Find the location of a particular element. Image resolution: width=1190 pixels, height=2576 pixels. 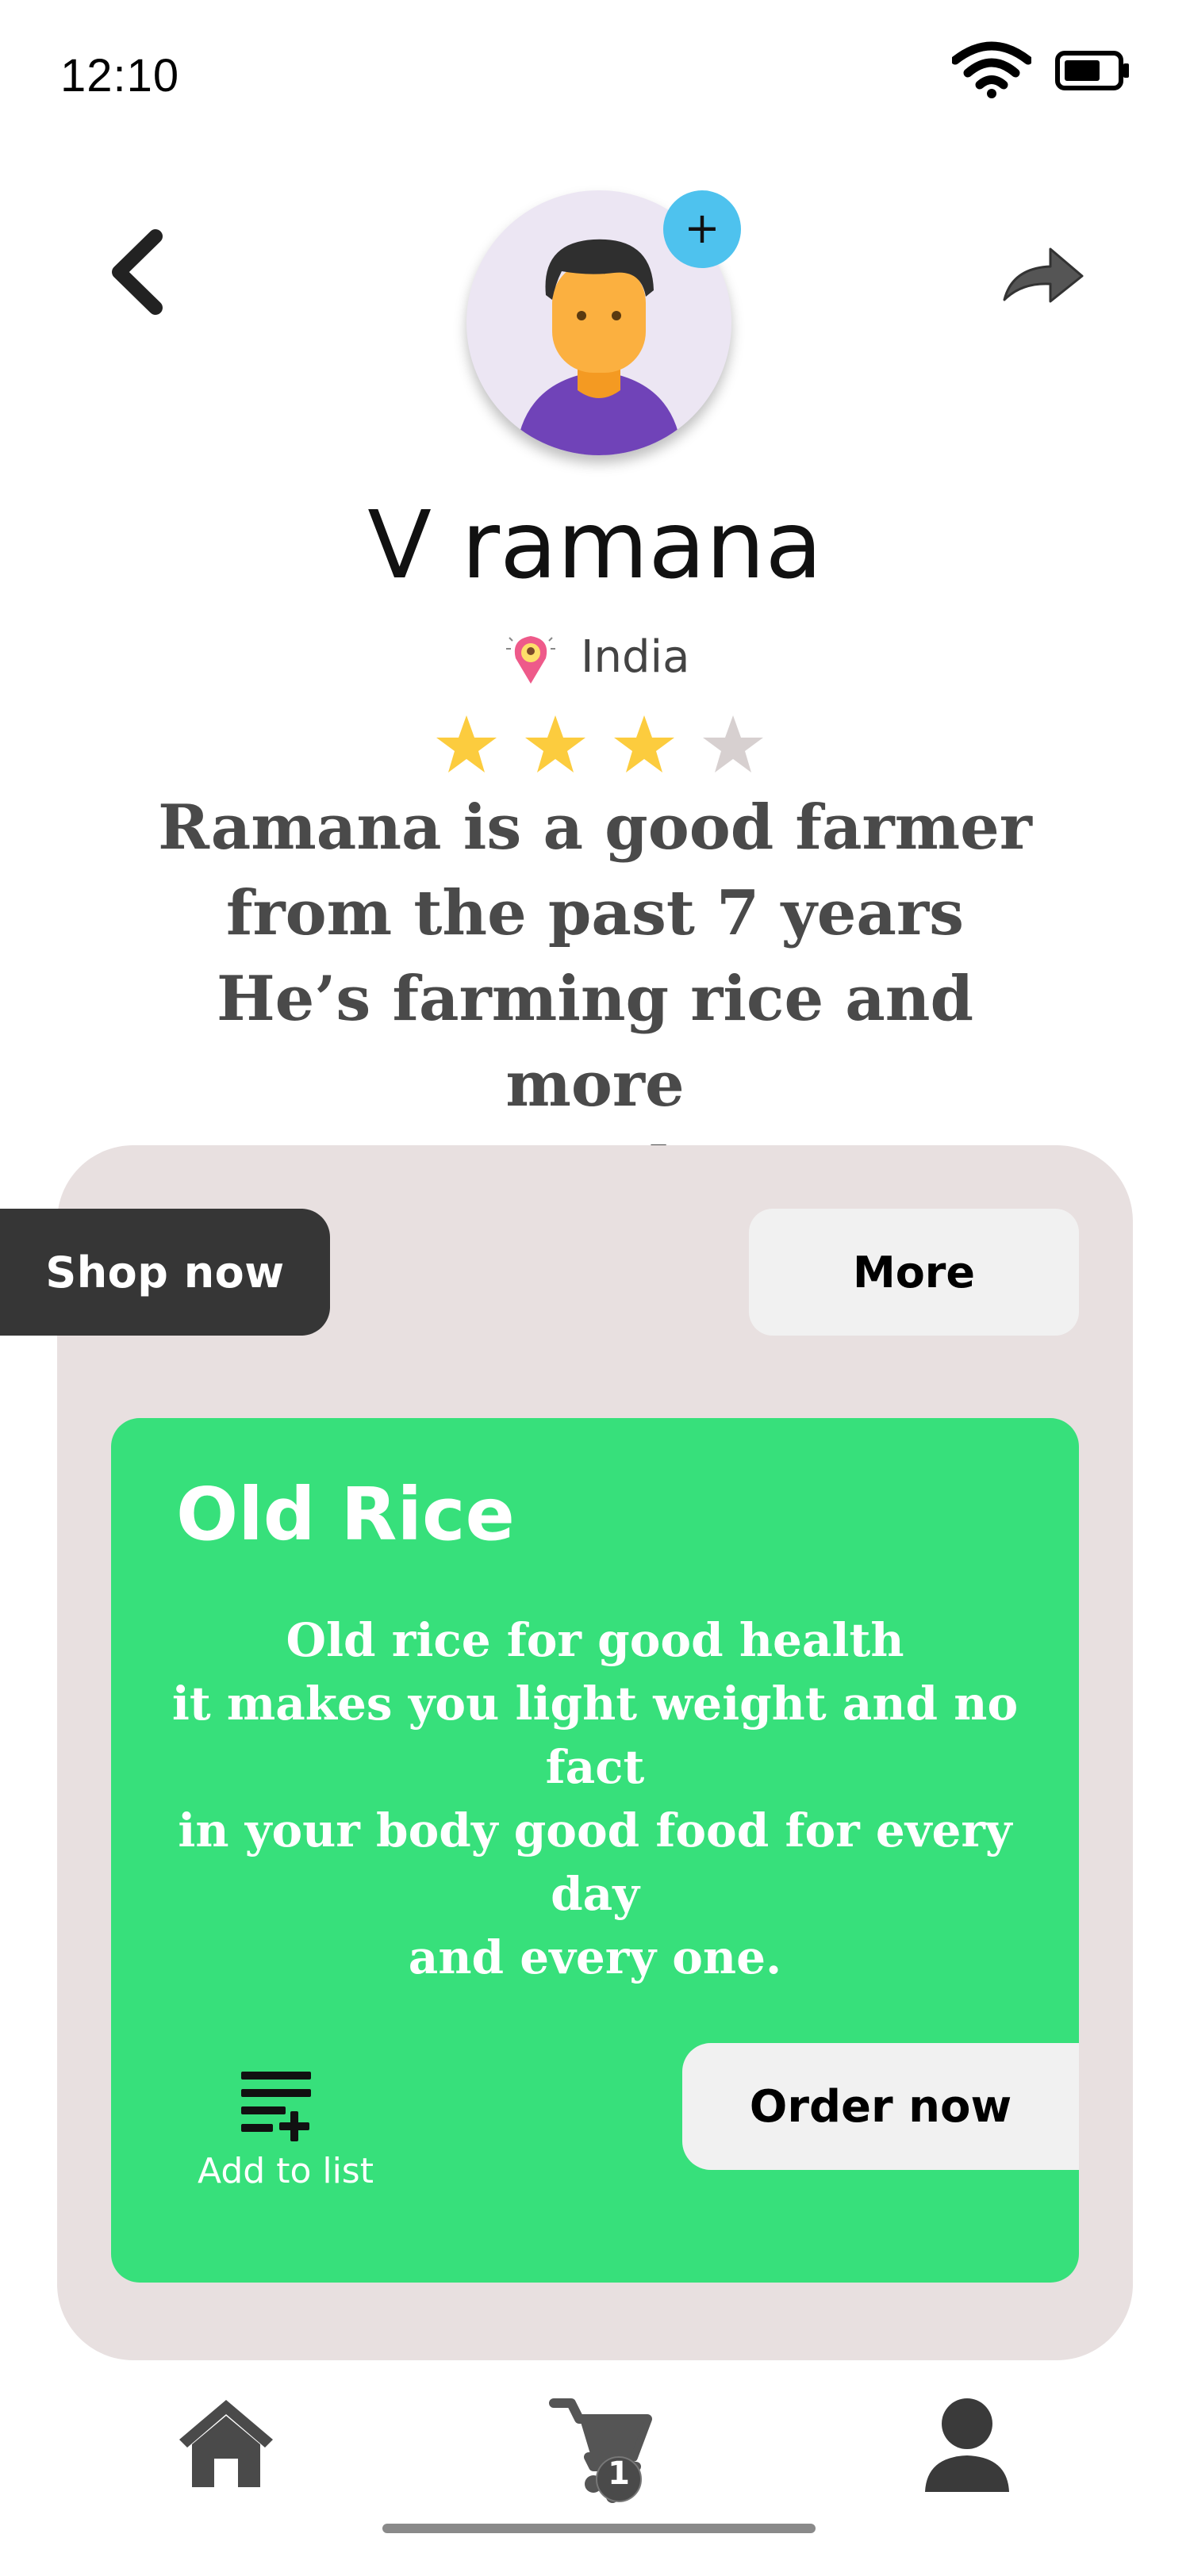

status-time: 12:10 is located at coordinates (120, 76).